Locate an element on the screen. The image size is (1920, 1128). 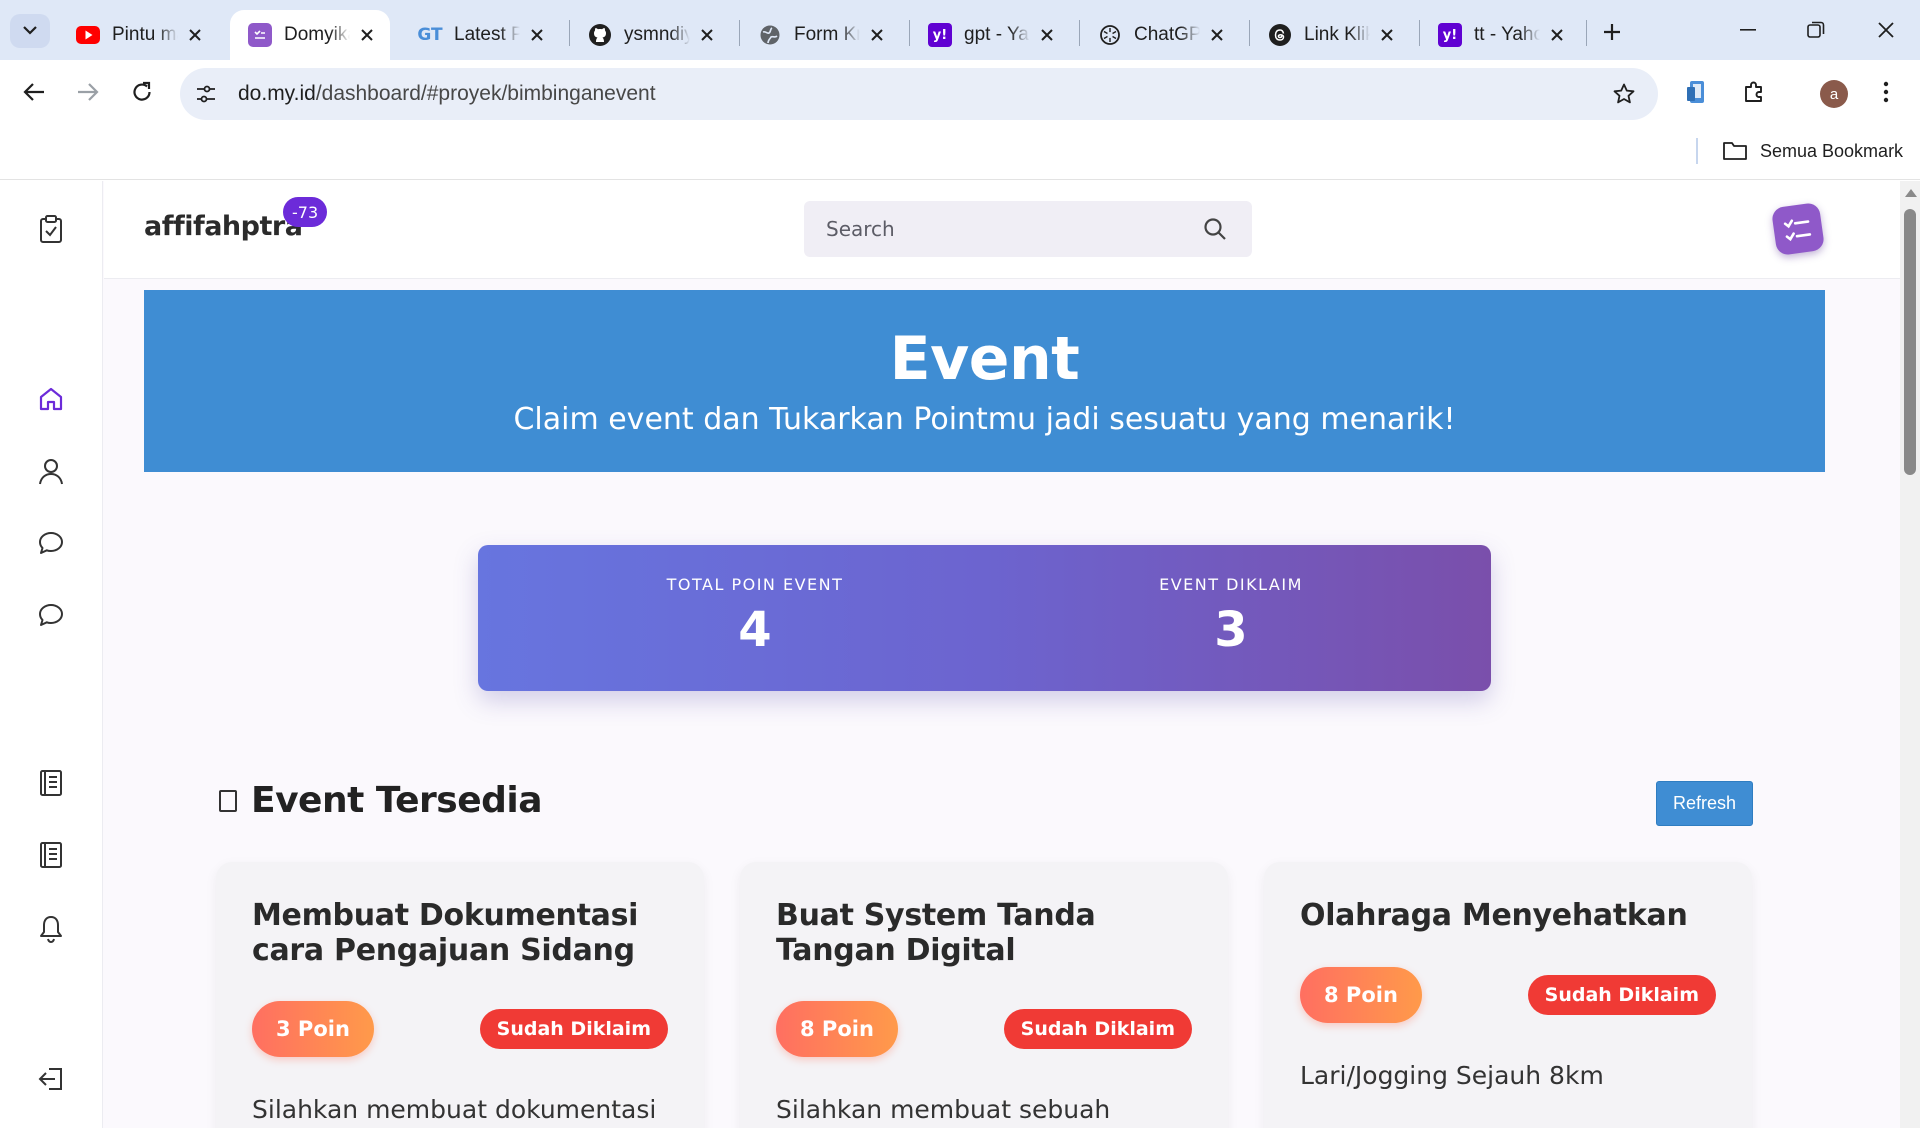
search-icon is located at coordinates (1215, 229).